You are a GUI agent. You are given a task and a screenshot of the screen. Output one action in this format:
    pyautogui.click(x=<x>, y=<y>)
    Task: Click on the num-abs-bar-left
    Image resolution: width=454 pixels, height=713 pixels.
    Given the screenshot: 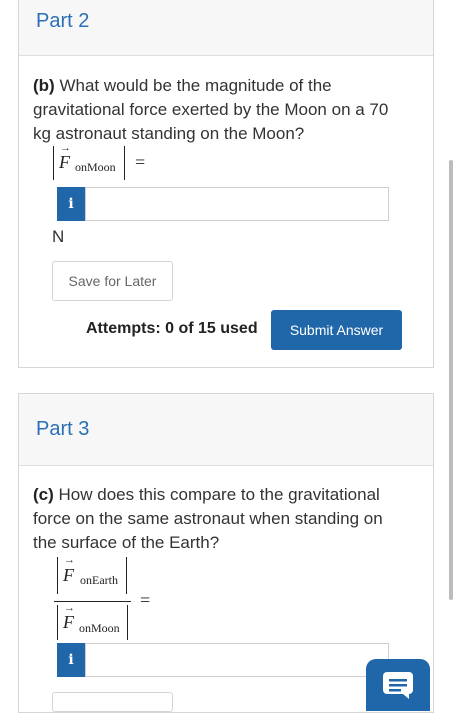 What is the action you would take?
    pyautogui.click(x=57, y=575)
    